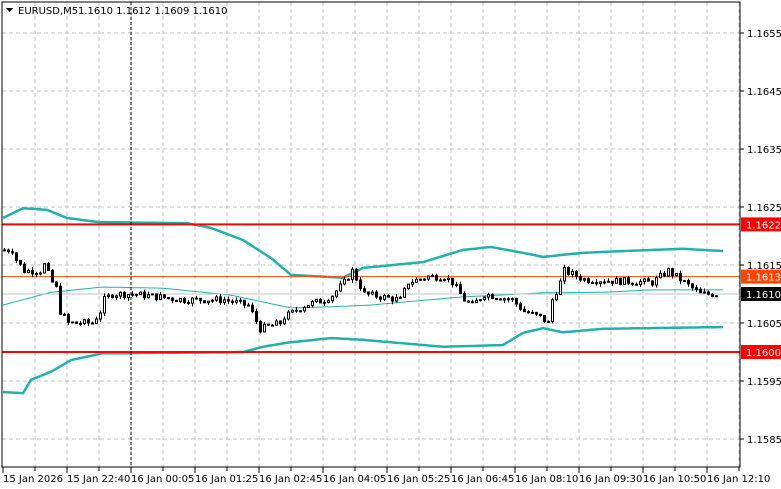  I want to click on price-label: 1.1595, so click(764, 382).